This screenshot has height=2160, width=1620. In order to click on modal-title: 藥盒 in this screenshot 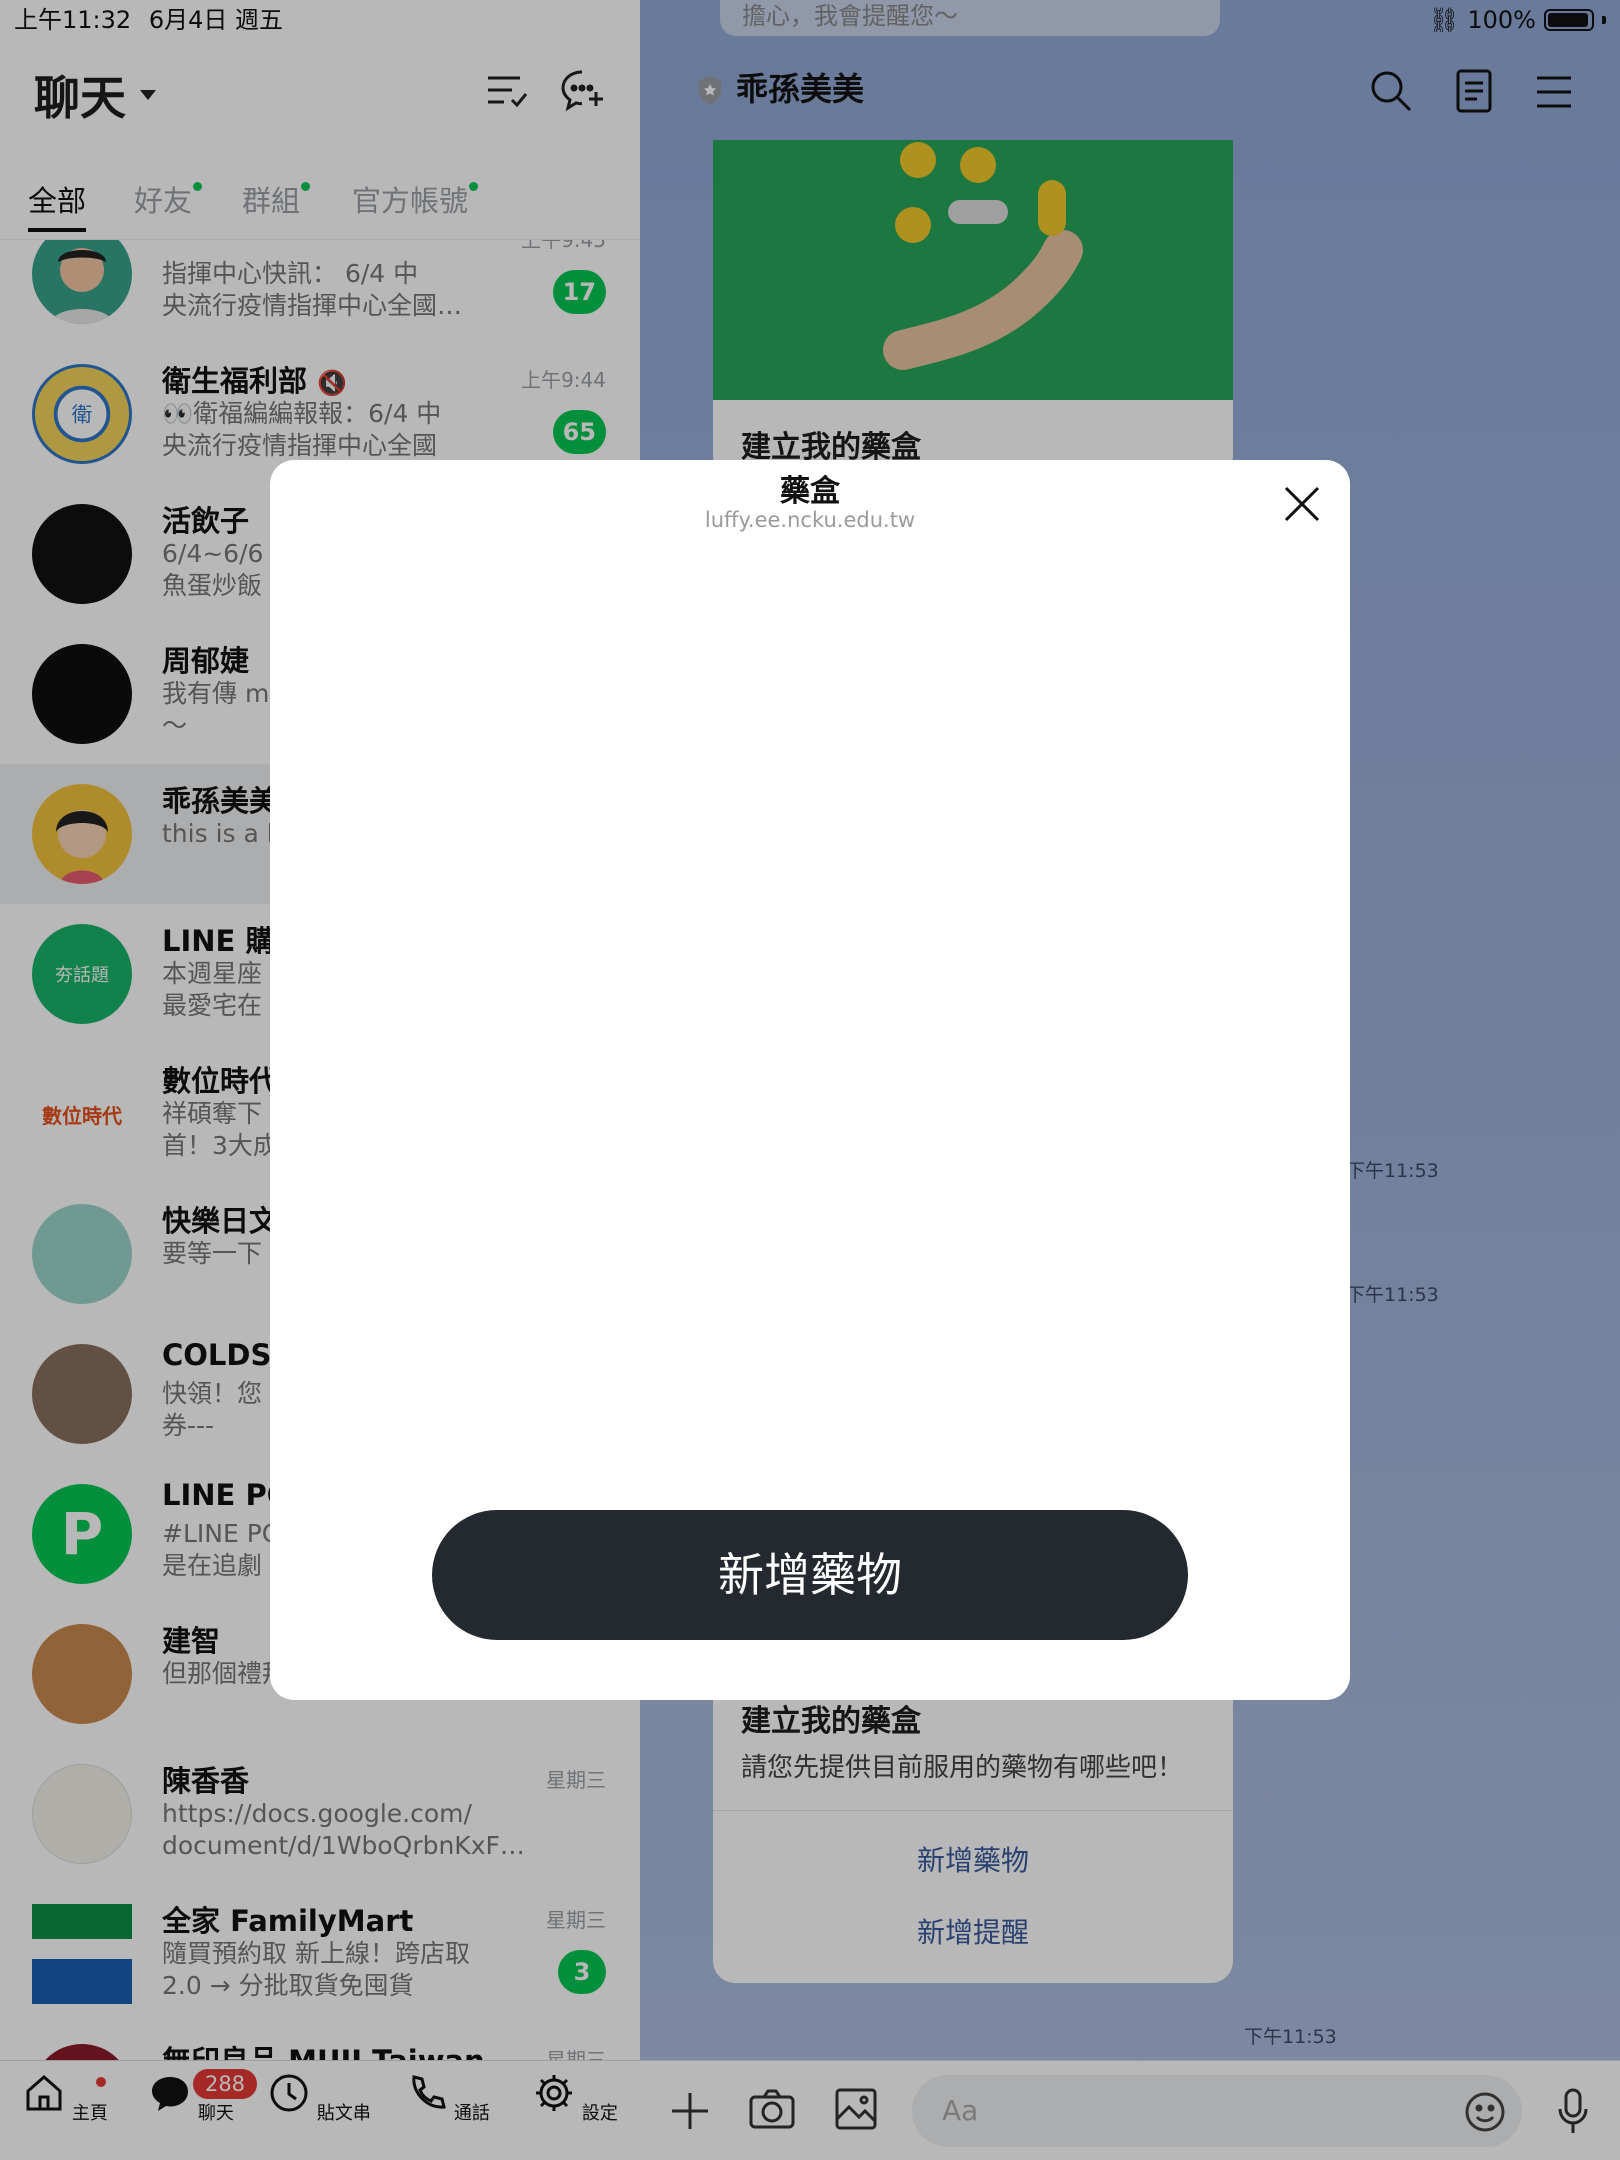, I will do `click(810, 491)`.